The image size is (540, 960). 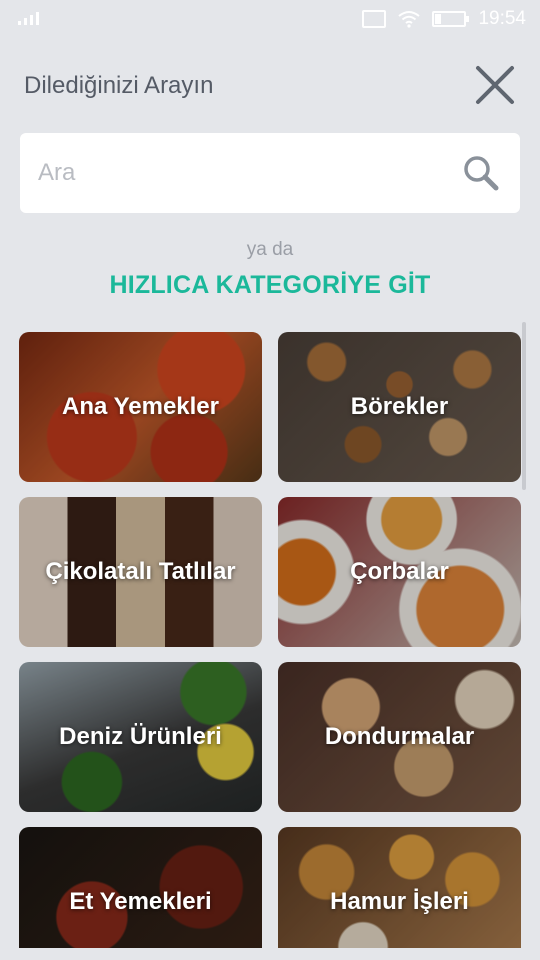 I want to click on close-icon, so click(x=495, y=85).